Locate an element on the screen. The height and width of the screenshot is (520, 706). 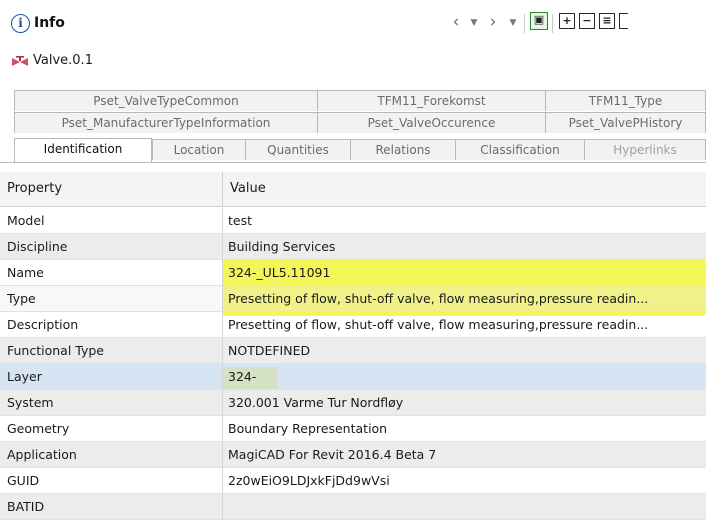
table-row: System 320.001 Varme Tur Nordfløy is located at coordinates (353, 403).